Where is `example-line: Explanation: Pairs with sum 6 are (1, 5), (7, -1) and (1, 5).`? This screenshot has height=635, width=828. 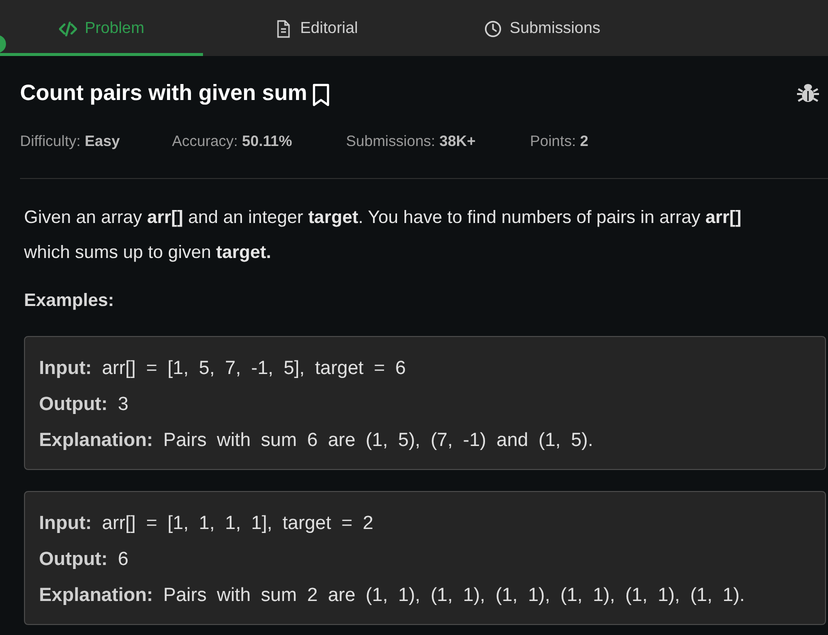 example-line: Explanation: Pairs with sum 6 are (1, 5), (7, -1) and (1, 5). is located at coordinates (316, 440).